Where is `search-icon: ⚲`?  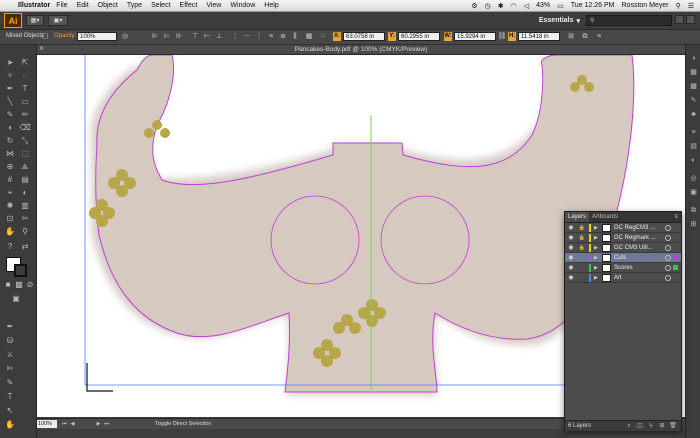 search-icon: ⚲ is located at coordinates (678, 6).